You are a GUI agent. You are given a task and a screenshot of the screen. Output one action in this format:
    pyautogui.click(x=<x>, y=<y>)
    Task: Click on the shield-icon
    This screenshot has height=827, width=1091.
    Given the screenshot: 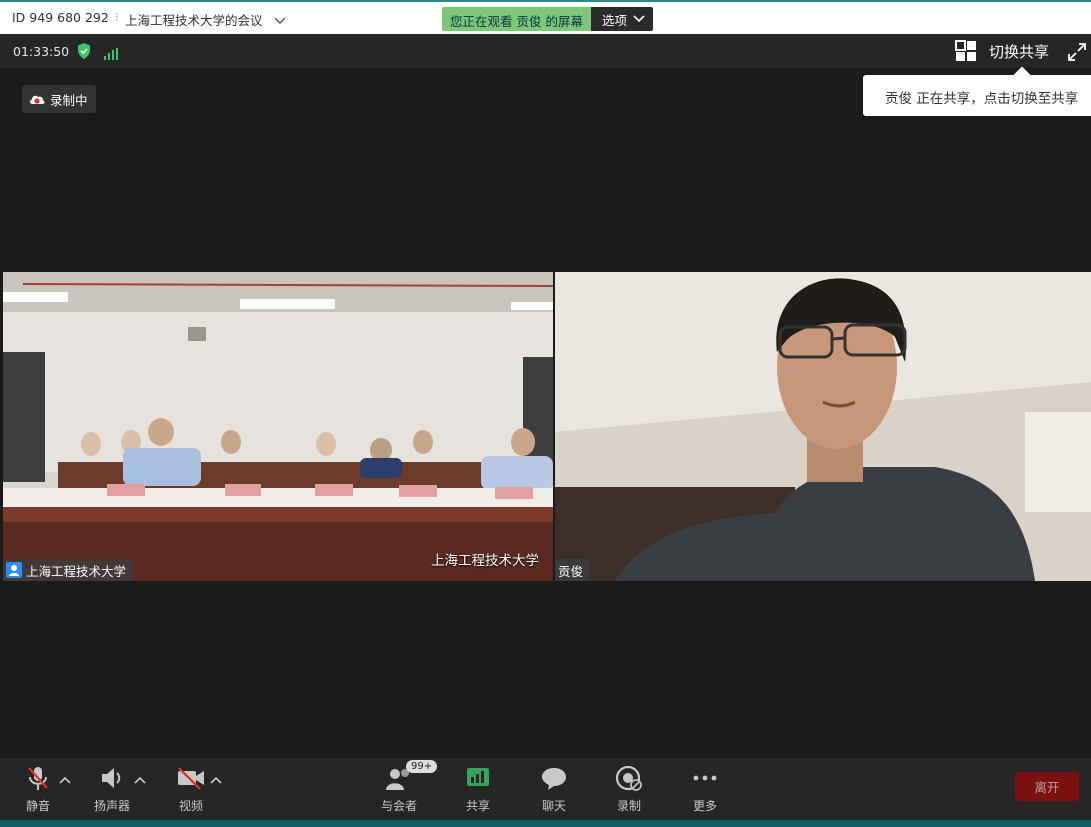 What is the action you would take?
    pyautogui.click(x=84, y=53)
    